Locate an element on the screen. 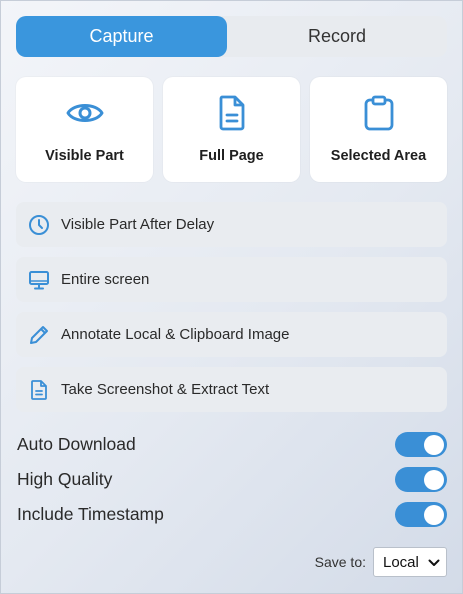 This screenshot has width=463, height=594. chevron-down-icon is located at coordinates (434, 562).